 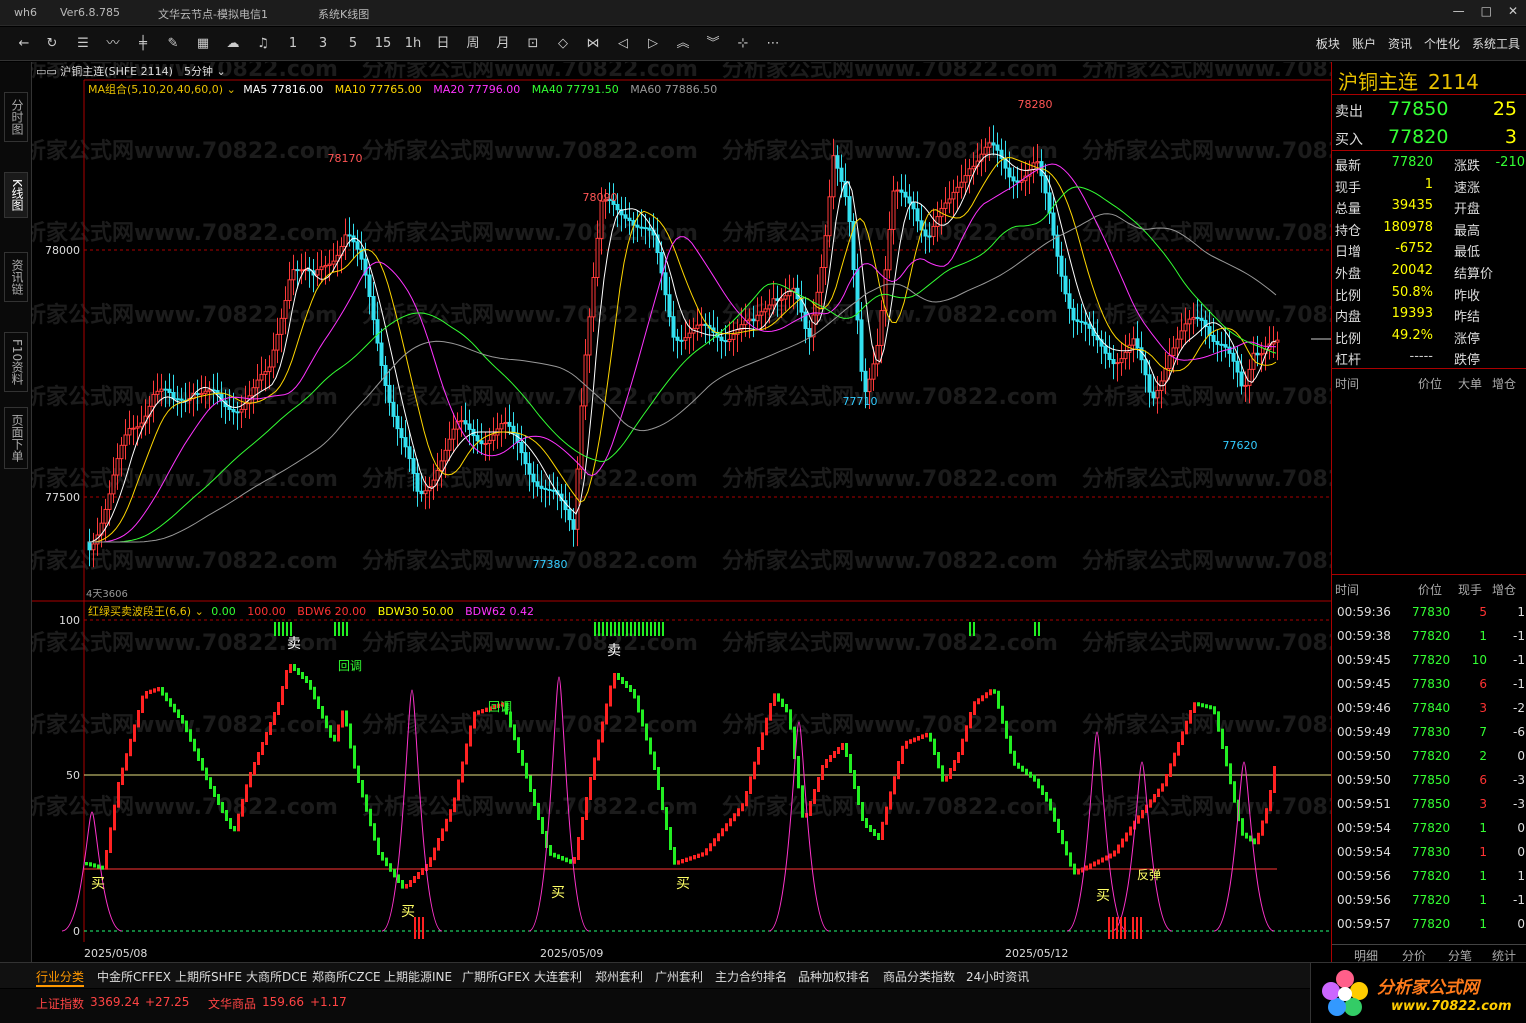 I want to click on minimize-button: —, so click(x=1459, y=11).